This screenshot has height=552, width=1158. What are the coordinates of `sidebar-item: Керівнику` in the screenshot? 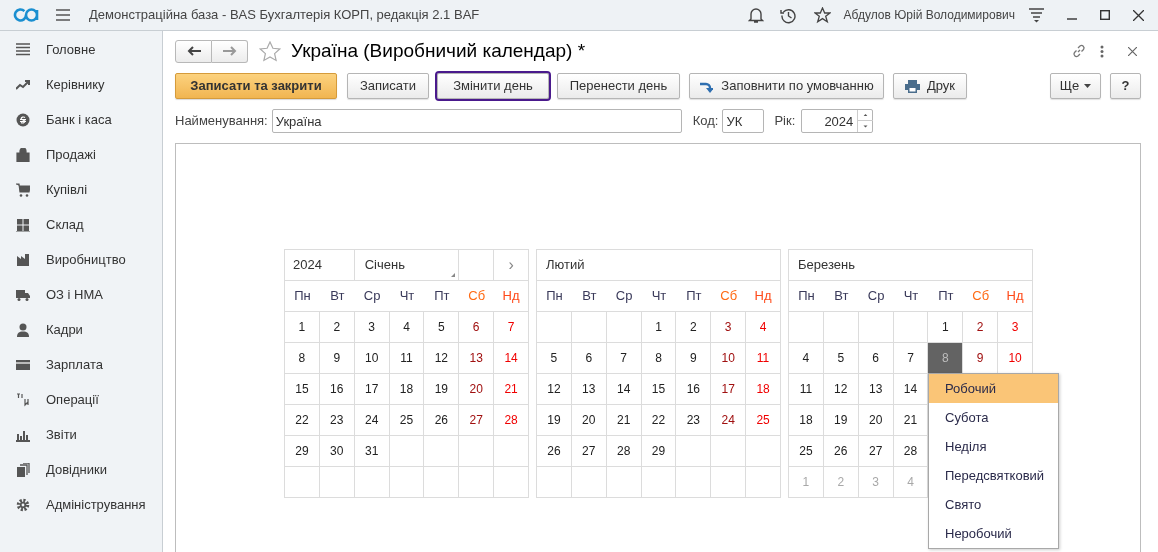 It's located at (75, 84).